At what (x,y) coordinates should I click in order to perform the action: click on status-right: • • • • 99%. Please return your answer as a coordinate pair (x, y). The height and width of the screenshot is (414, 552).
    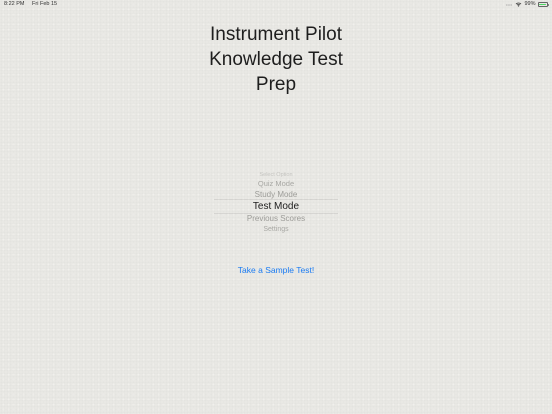
    Looking at the image, I should click on (527, 4).